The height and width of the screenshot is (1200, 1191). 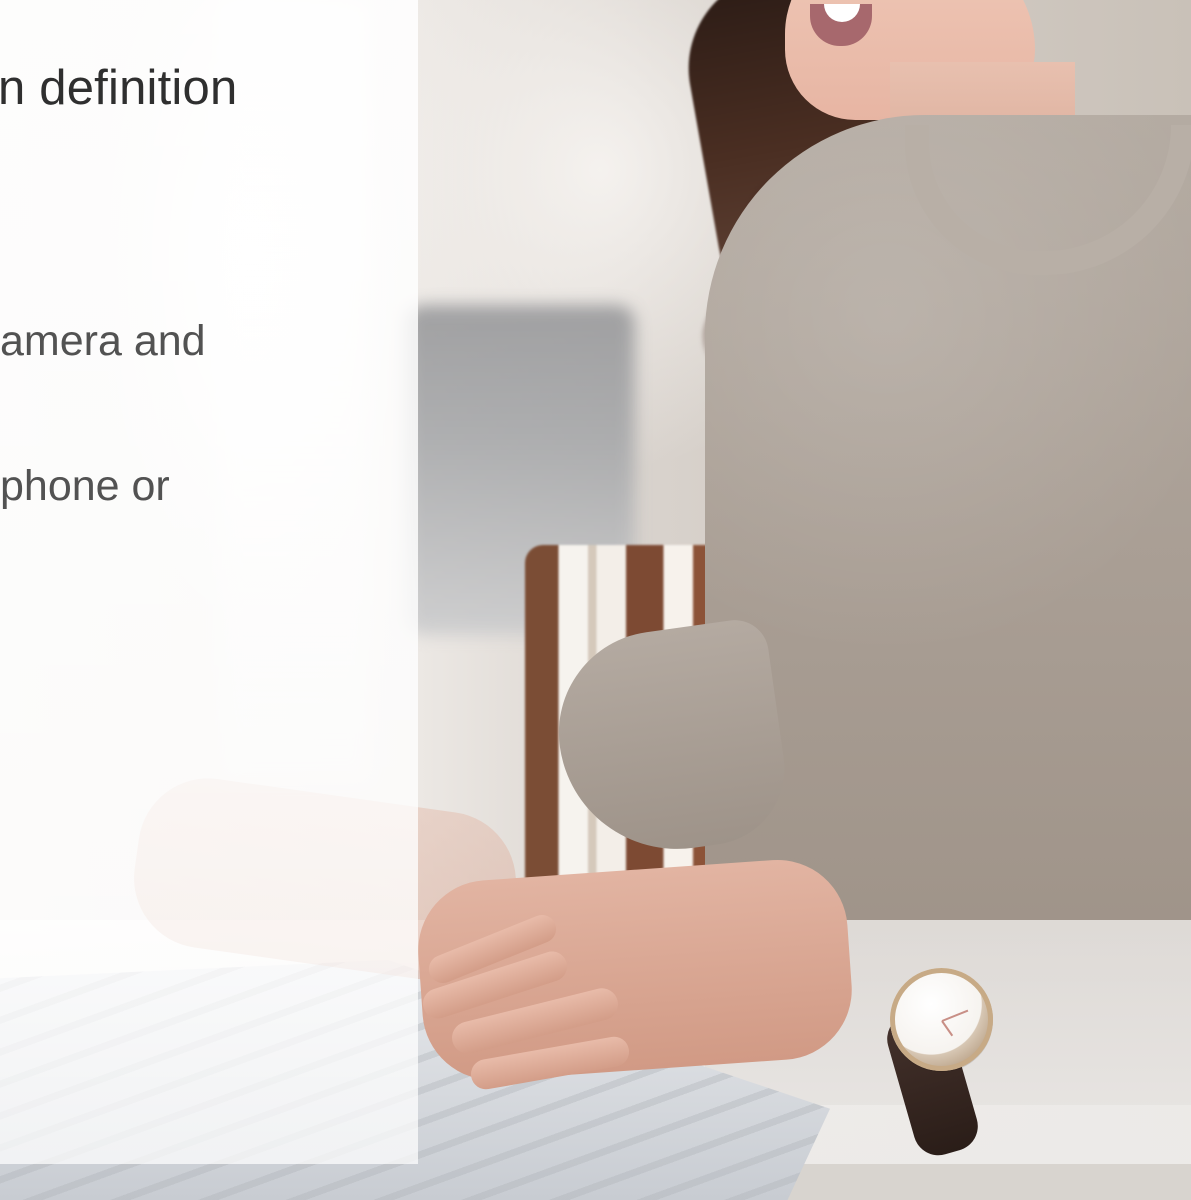 What do you see at coordinates (85, 486) in the screenshot?
I see `body-text-line-2: phone or` at bounding box center [85, 486].